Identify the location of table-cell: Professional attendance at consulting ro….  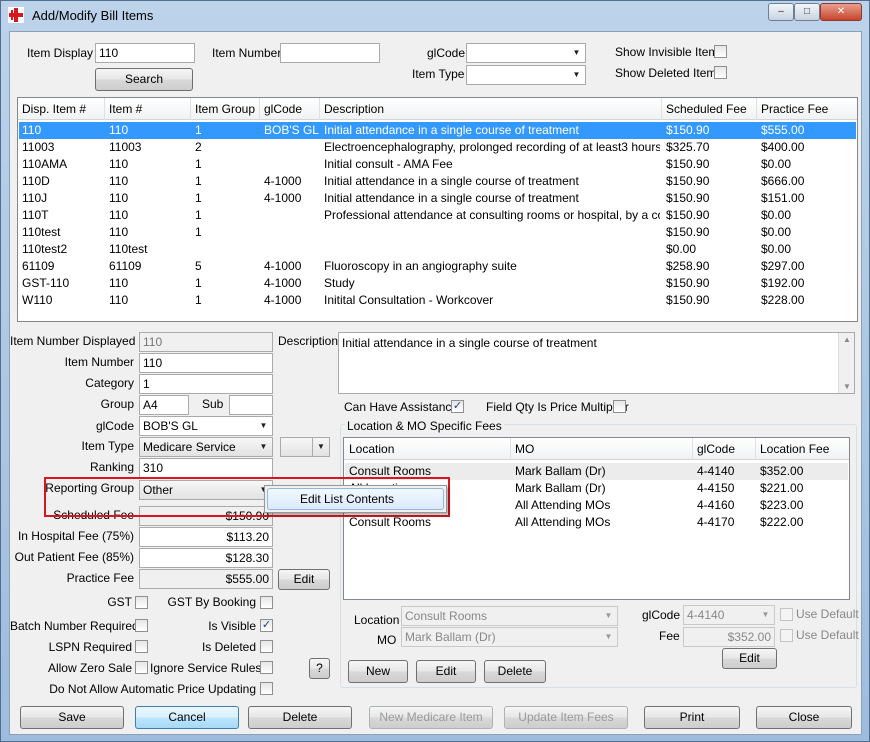
(492, 215).